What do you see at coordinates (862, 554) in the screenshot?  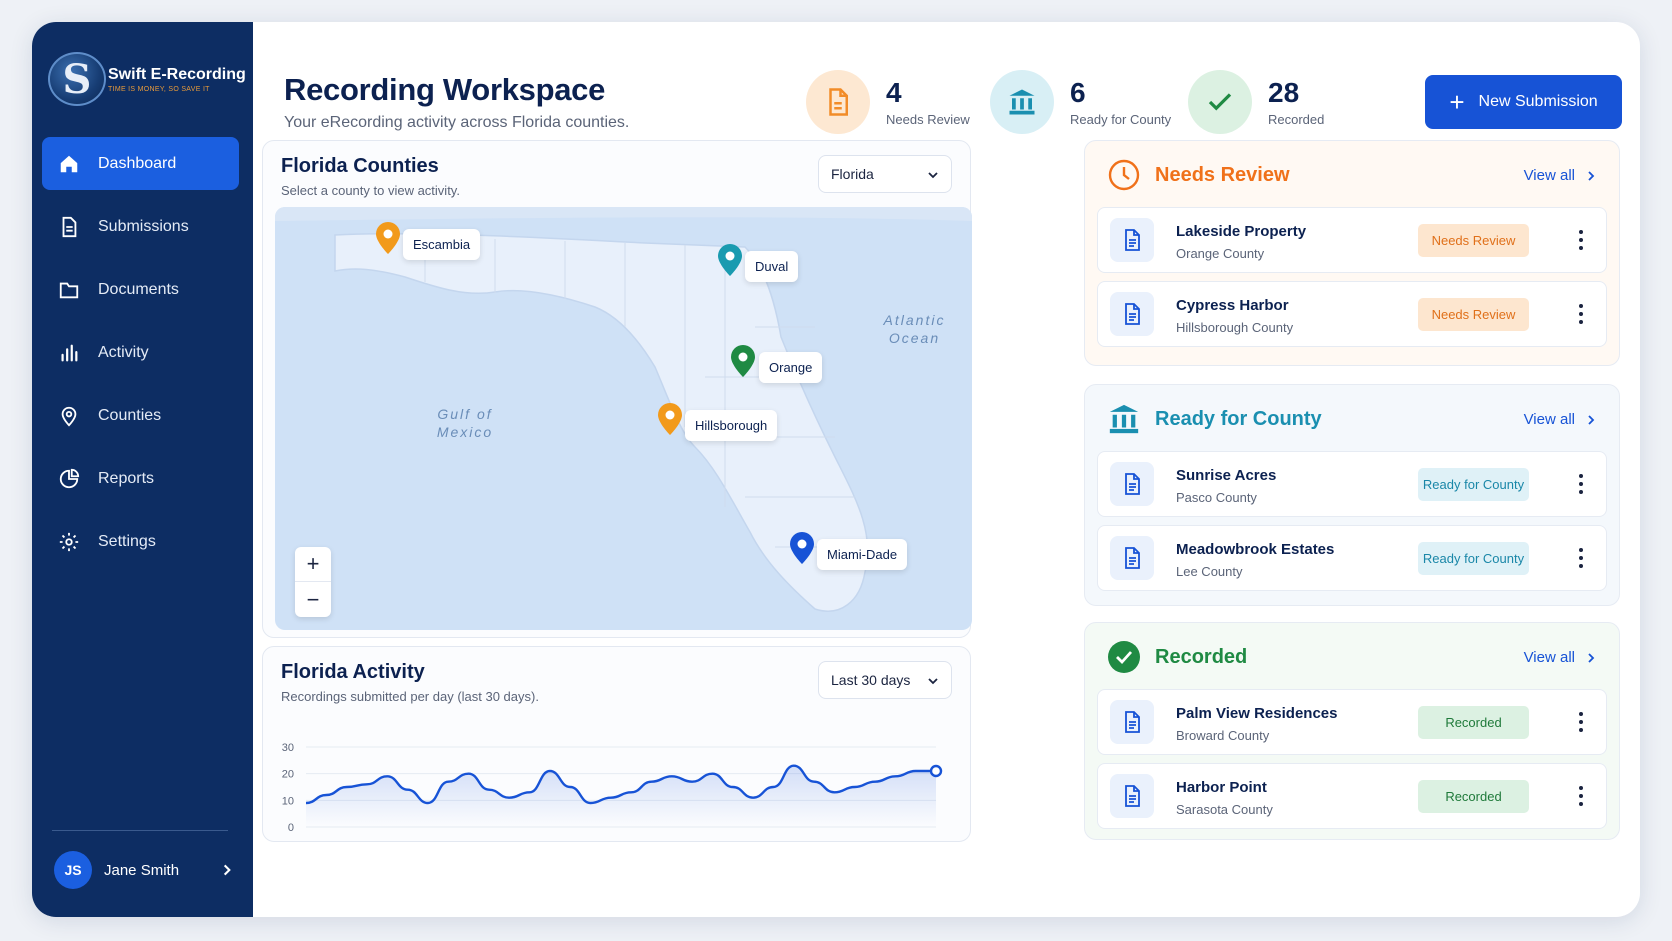 I see `pin-label-miami-dade: Miami-Dade` at bounding box center [862, 554].